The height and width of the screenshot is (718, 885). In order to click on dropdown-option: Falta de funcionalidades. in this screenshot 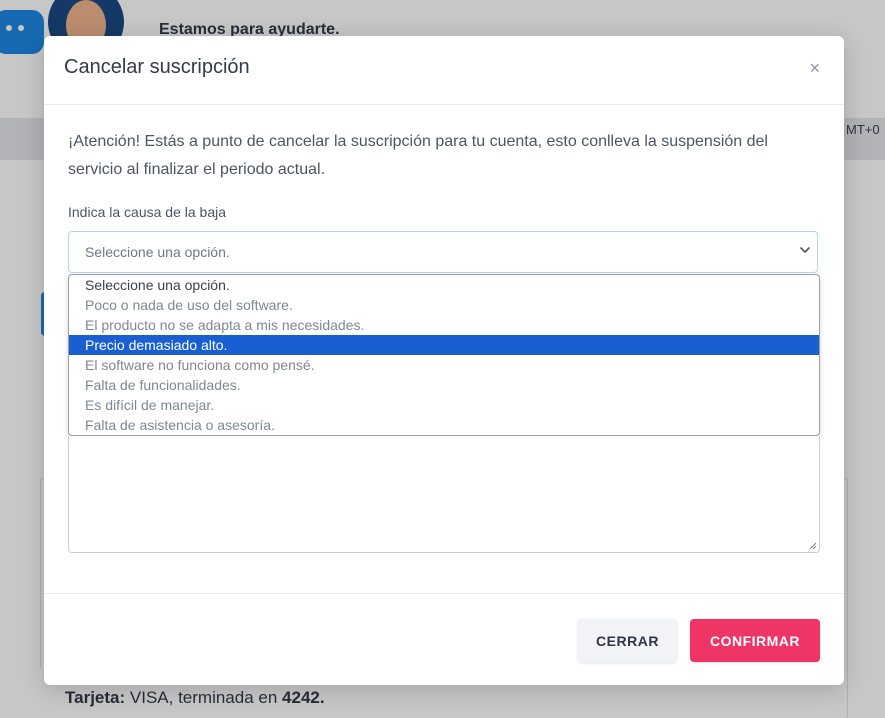, I will do `click(444, 385)`.